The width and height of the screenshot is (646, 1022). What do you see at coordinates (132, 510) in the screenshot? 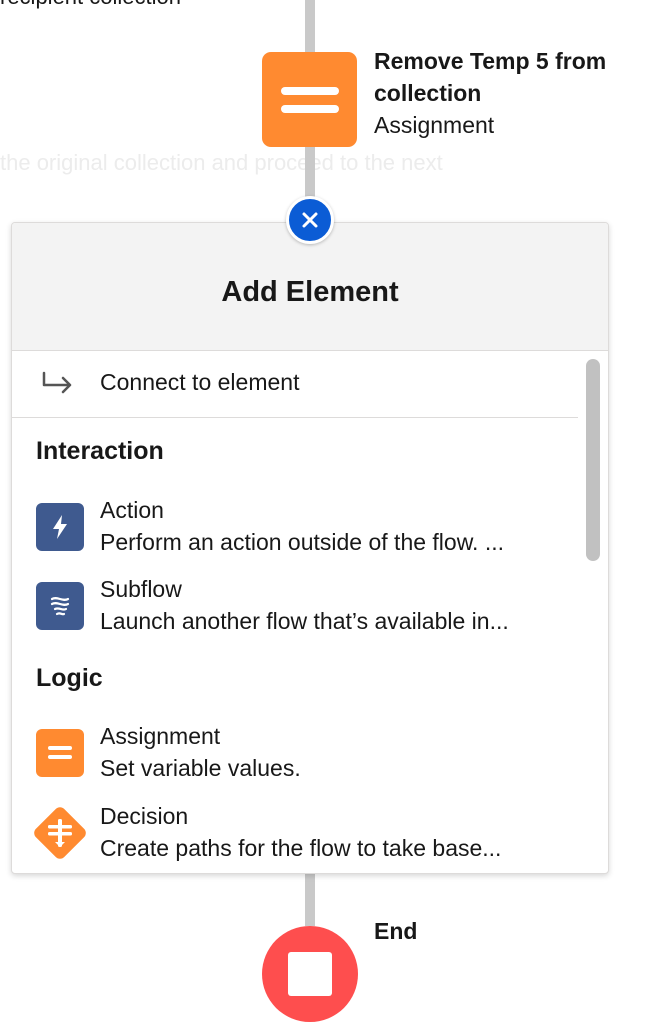
I see `item-title-action: Action` at bounding box center [132, 510].